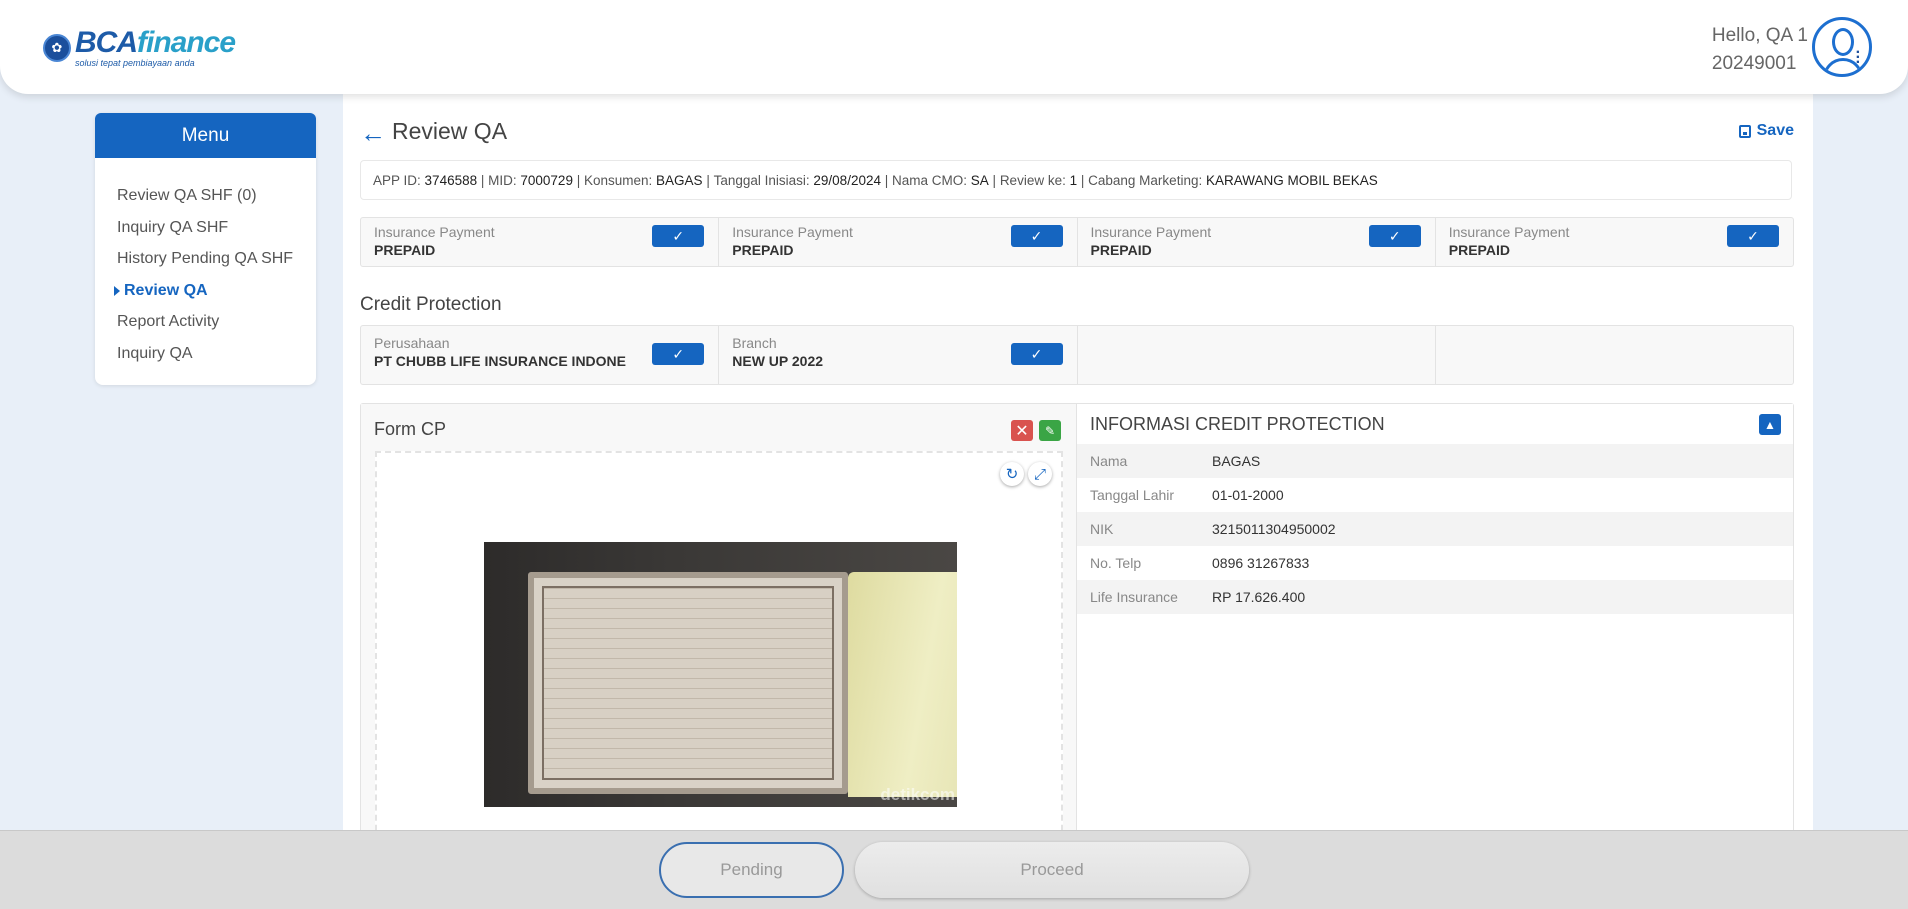 Image resolution: width=1908 pixels, height=909 pixels. Describe the element at coordinates (1435, 461) in the screenshot. I see `info-row-nama: Nama BAGAS` at that location.